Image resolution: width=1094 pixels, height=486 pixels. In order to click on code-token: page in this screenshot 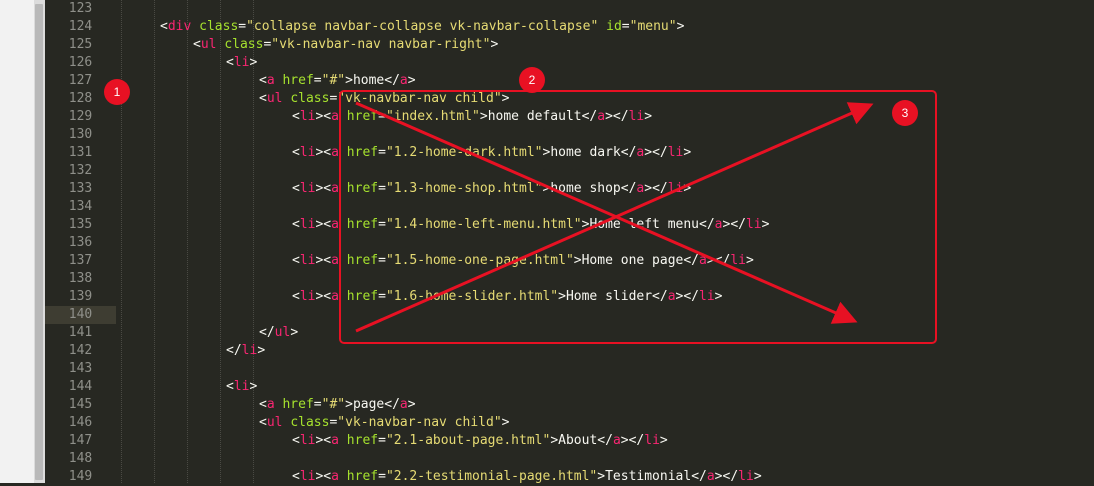, I will do `click(368, 404)`.